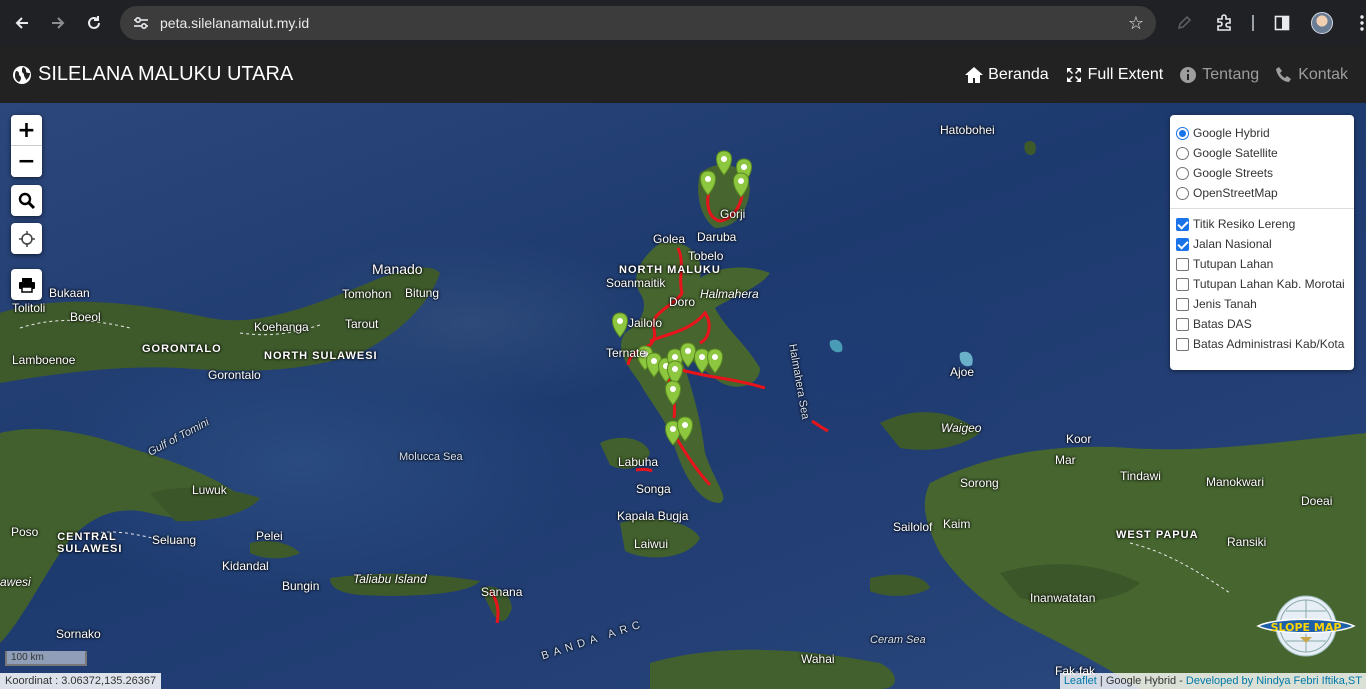  Describe the element at coordinates (69, 293) in the screenshot. I see `place-label: Bukaan` at that location.